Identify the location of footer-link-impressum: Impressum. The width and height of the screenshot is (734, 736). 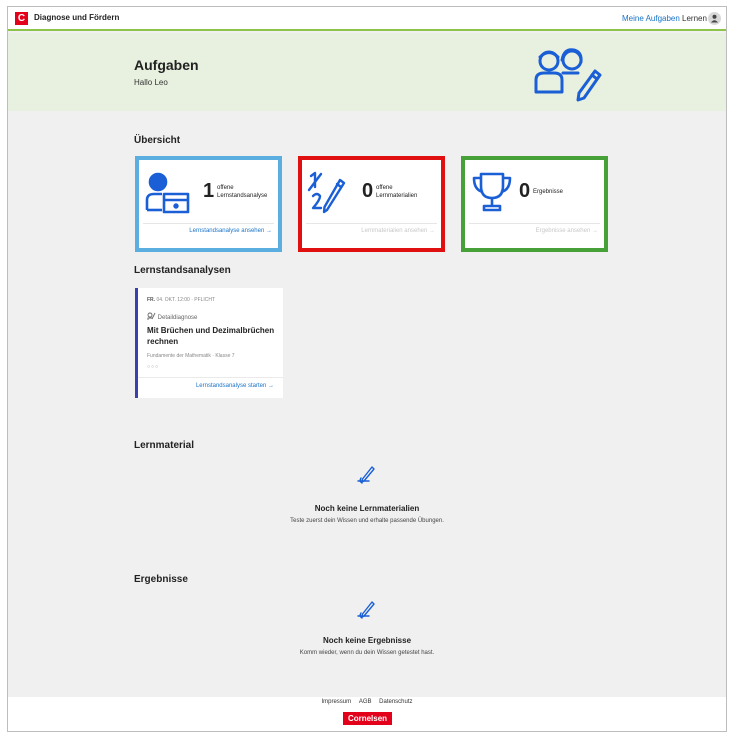
(336, 702).